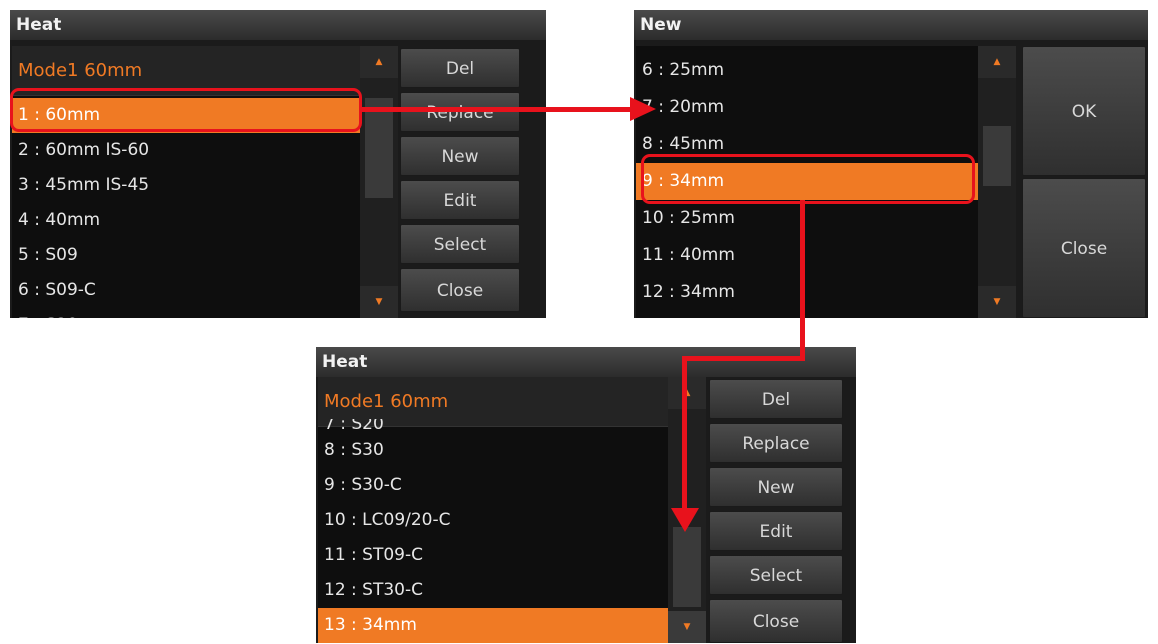 The image size is (1158, 644). I want to click on panel-title: New, so click(891, 25).